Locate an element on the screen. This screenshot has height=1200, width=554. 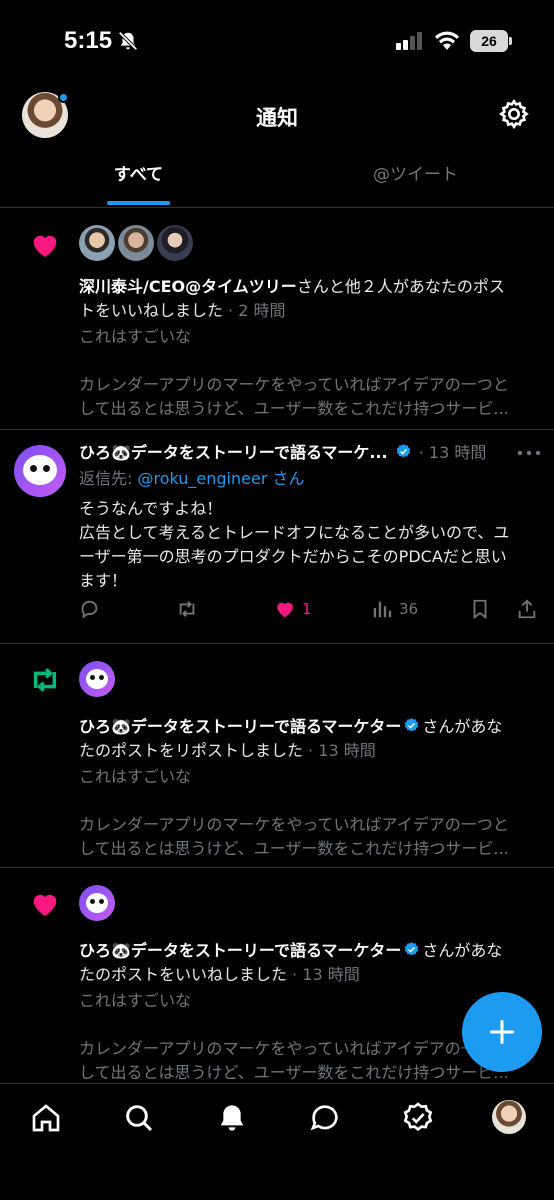
home-icon is located at coordinates (46, 1118).